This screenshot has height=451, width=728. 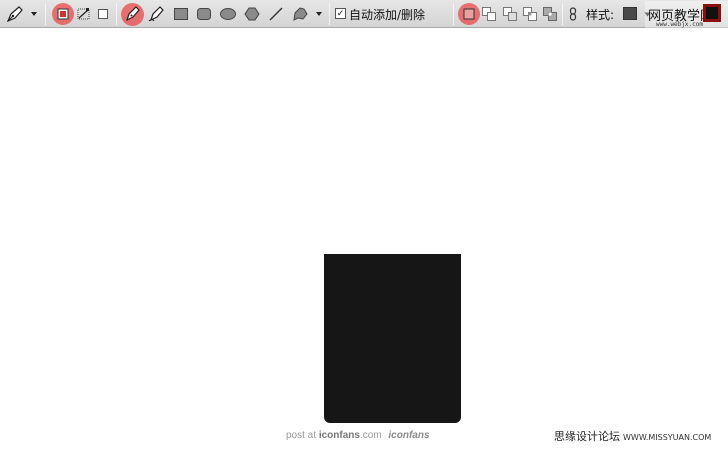 I want to click on add-to-shape-icon, so click(x=489, y=14).